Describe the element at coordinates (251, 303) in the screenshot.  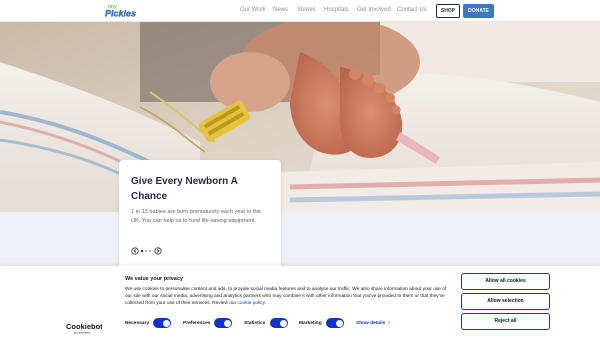
I see `cookie-policy-link: cookie policy` at that location.